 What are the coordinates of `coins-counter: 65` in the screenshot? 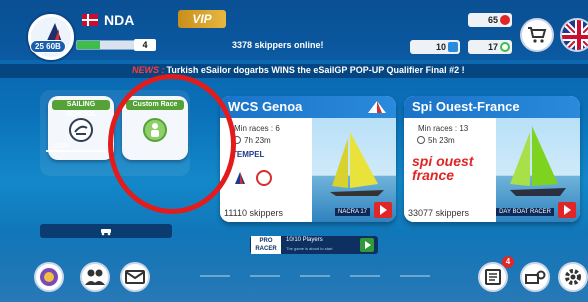 It's located at (490, 20).